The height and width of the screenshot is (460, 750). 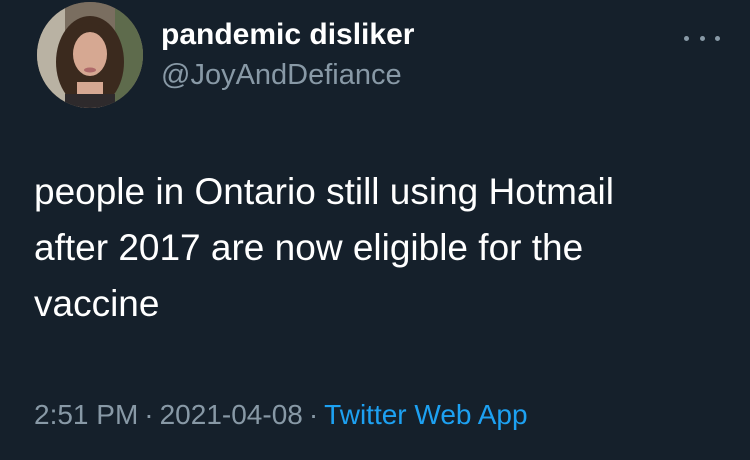 I want to click on avatar, so click(x=90, y=55).